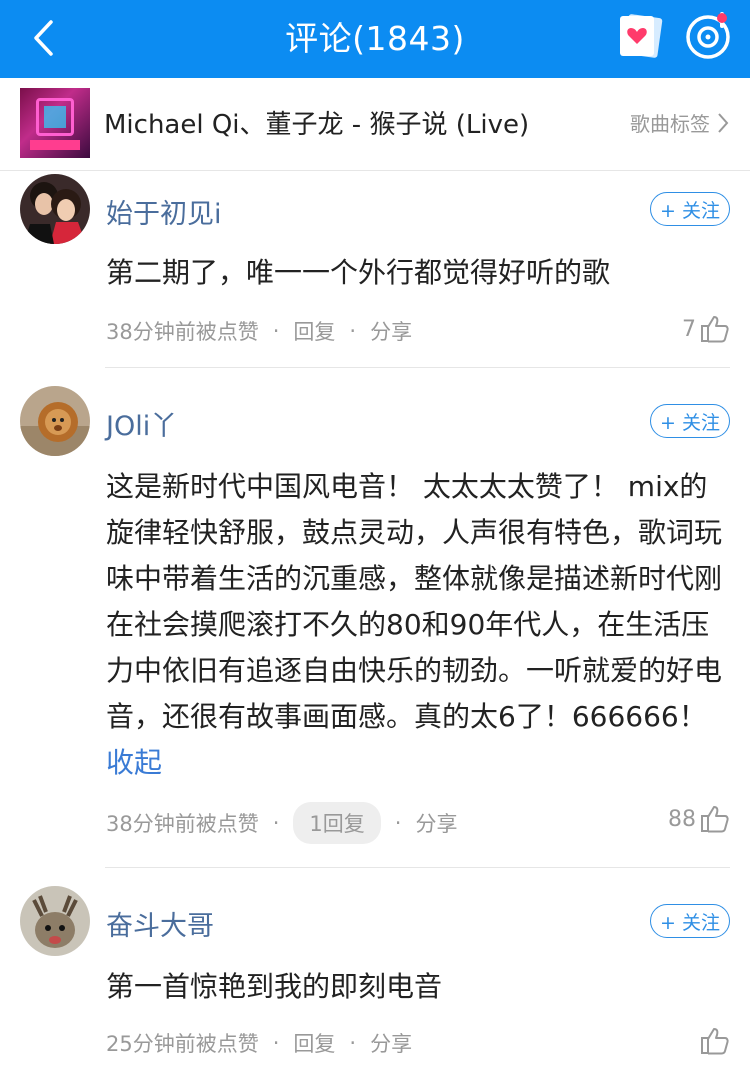 The height and width of the screenshot is (1080, 750). Describe the element at coordinates (699, 819) in the screenshot. I see `like-button: 88` at that location.